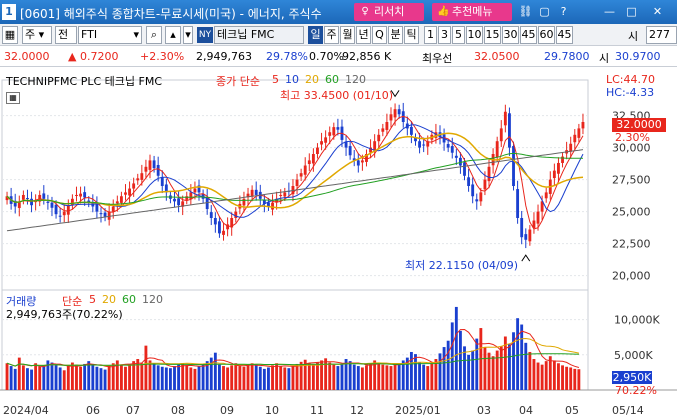 This screenshot has height=417, width=677. What do you see at coordinates (546, 35) in the screenshot?
I see `interval-button-7: 60` at bounding box center [546, 35].